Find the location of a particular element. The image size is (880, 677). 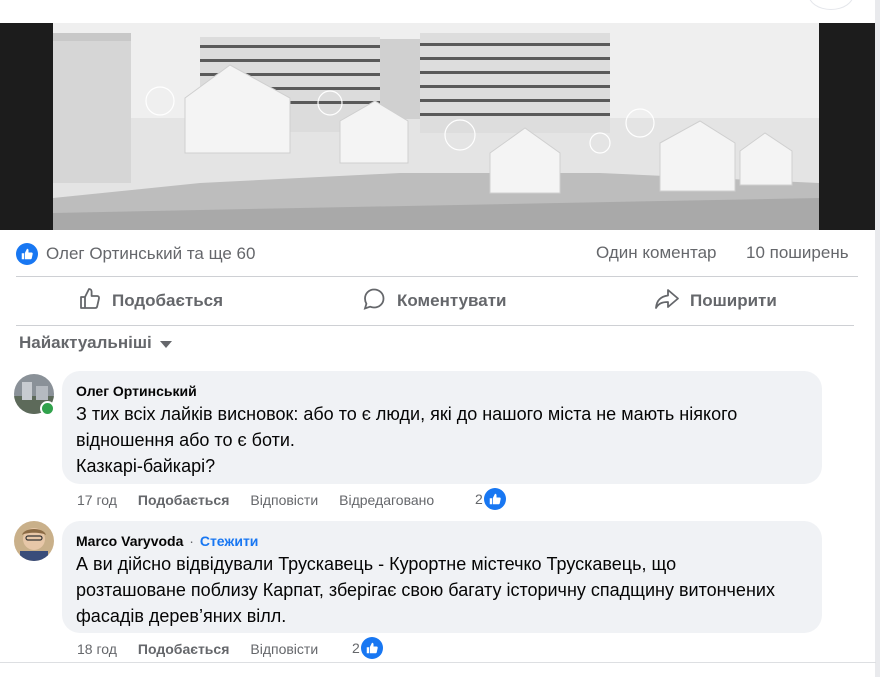

comment-button: Коментувати is located at coordinates (434, 301).